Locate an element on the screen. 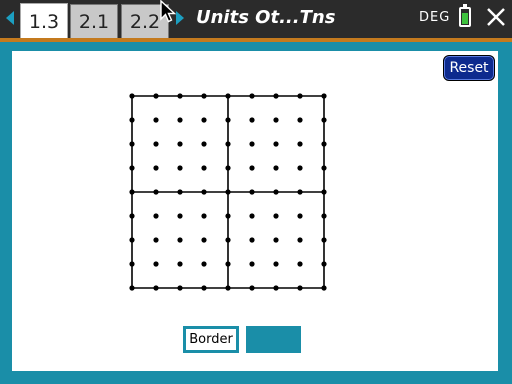 Image resolution: width=512 pixels, height=384 pixels. reset-button: Reset is located at coordinates (469, 68).